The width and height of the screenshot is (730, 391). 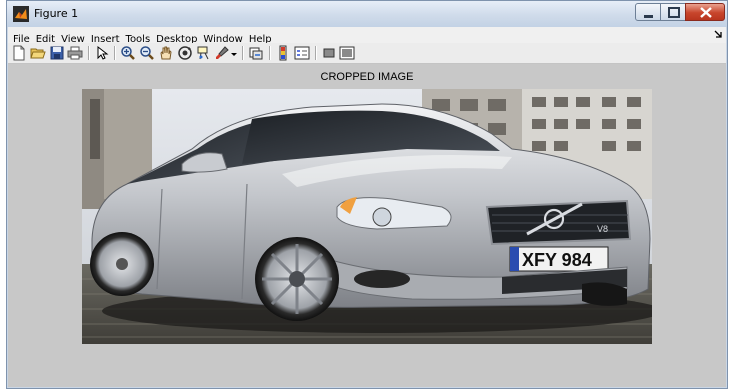 What do you see at coordinates (75, 53) in the screenshot?
I see `print-icon` at bounding box center [75, 53].